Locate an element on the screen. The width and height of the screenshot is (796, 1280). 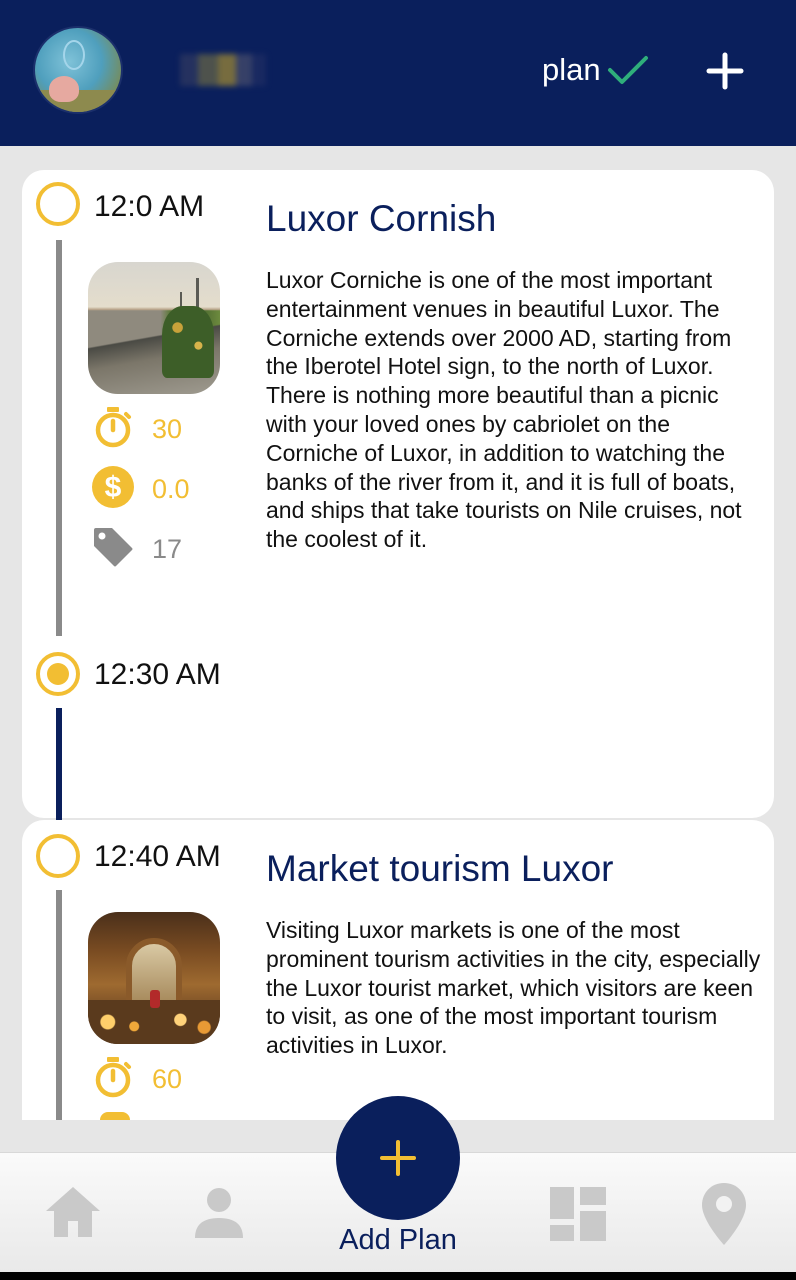
timeline-connector-active is located at coordinates (59, 764).